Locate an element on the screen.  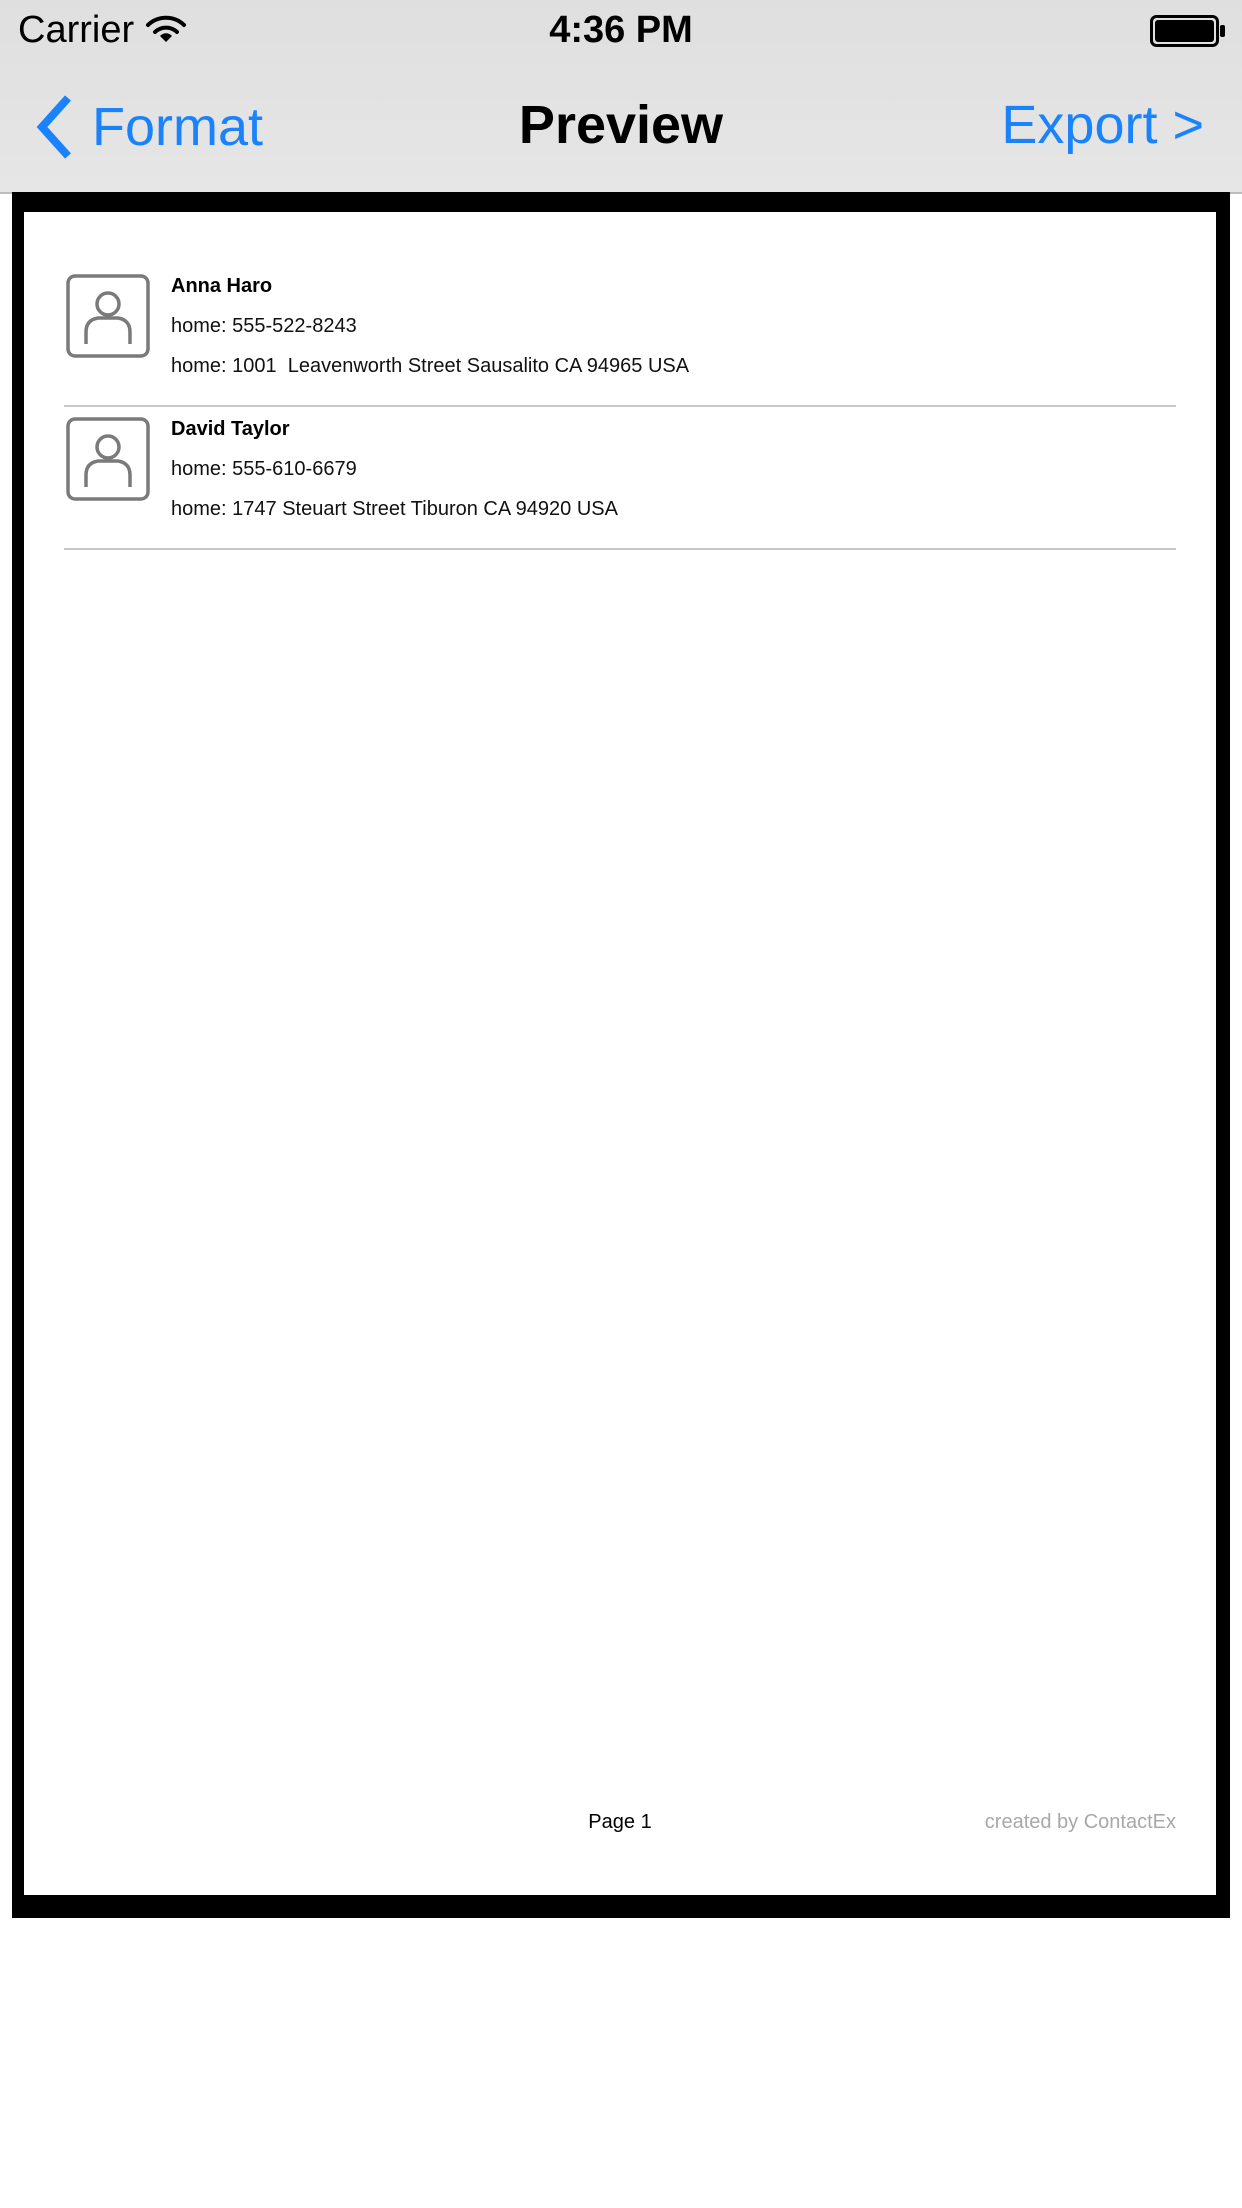
contact-name: David Taylor is located at coordinates (230, 429).